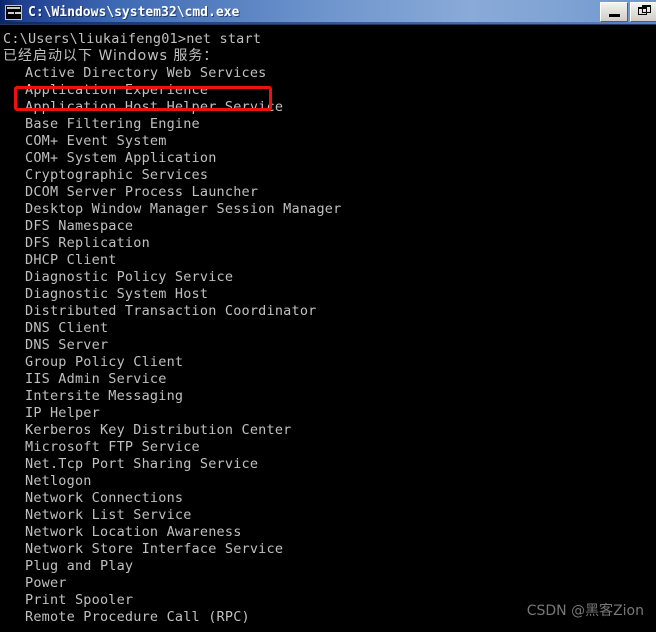  Describe the element at coordinates (108, 515) in the screenshot. I see `service-list-item: Network List Service` at that location.